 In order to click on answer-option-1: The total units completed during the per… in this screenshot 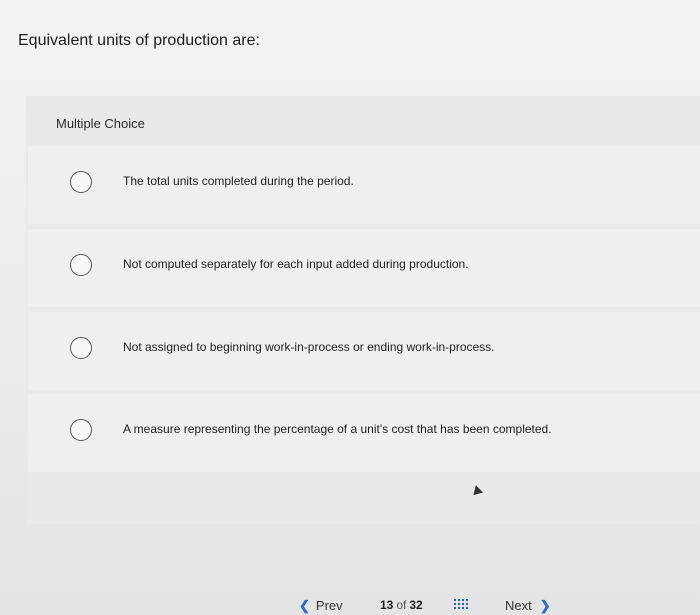, I will do `click(364, 185)`.